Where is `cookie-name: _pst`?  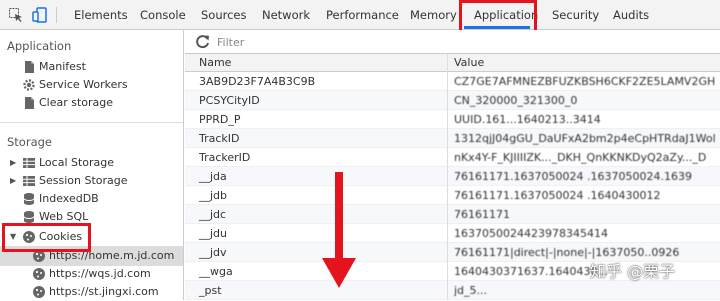
cookie-name: _pst is located at coordinates (210, 290).